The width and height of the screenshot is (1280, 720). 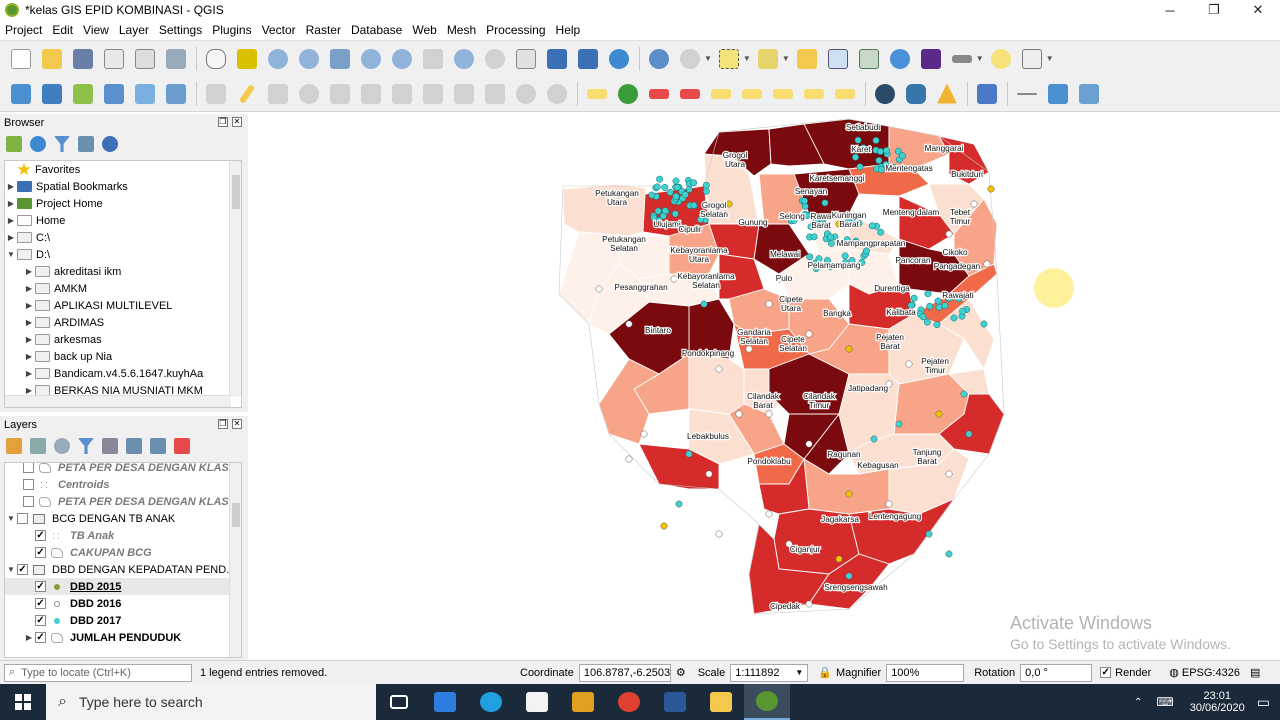 What do you see at coordinates (96, 30) in the screenshot?
I see `menu-view: View` at bounding box center [96, 30].